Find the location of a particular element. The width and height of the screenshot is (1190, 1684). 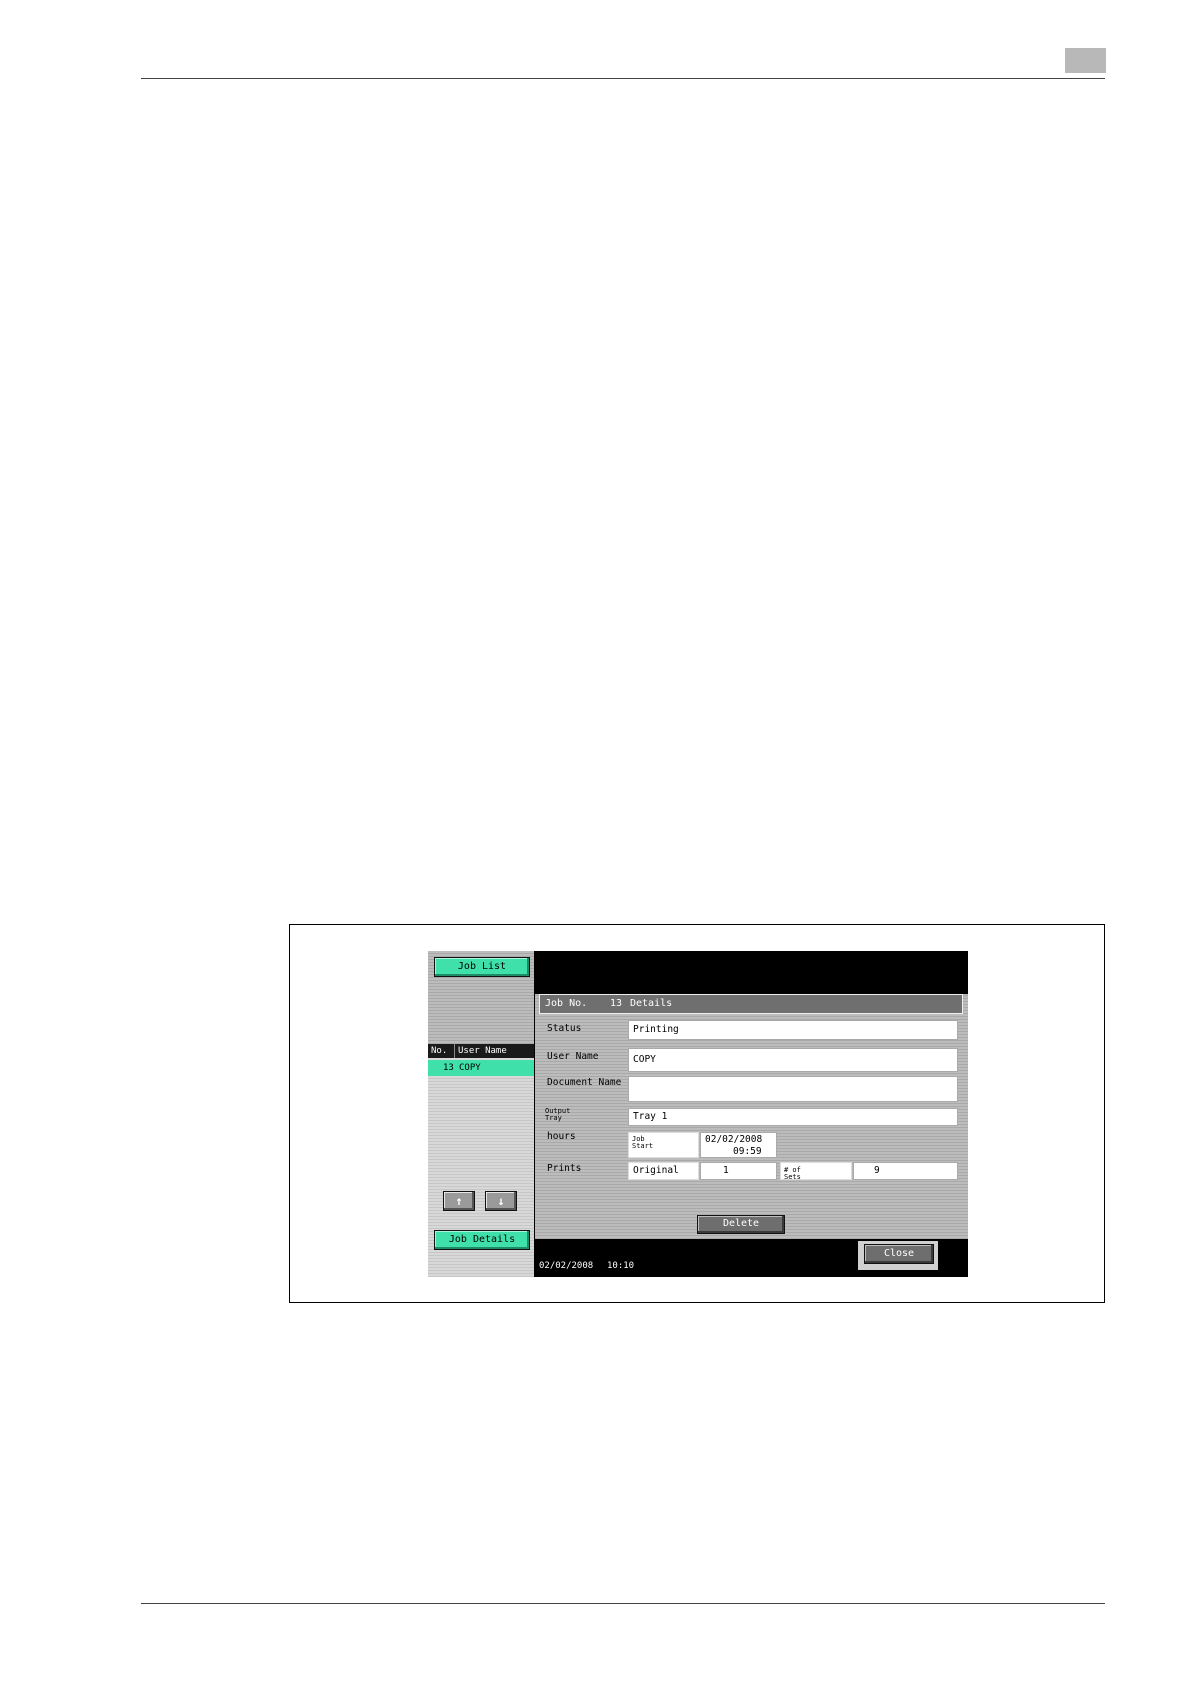

arrow-down-icon: ↓ is located at coordinates (501, 1201).